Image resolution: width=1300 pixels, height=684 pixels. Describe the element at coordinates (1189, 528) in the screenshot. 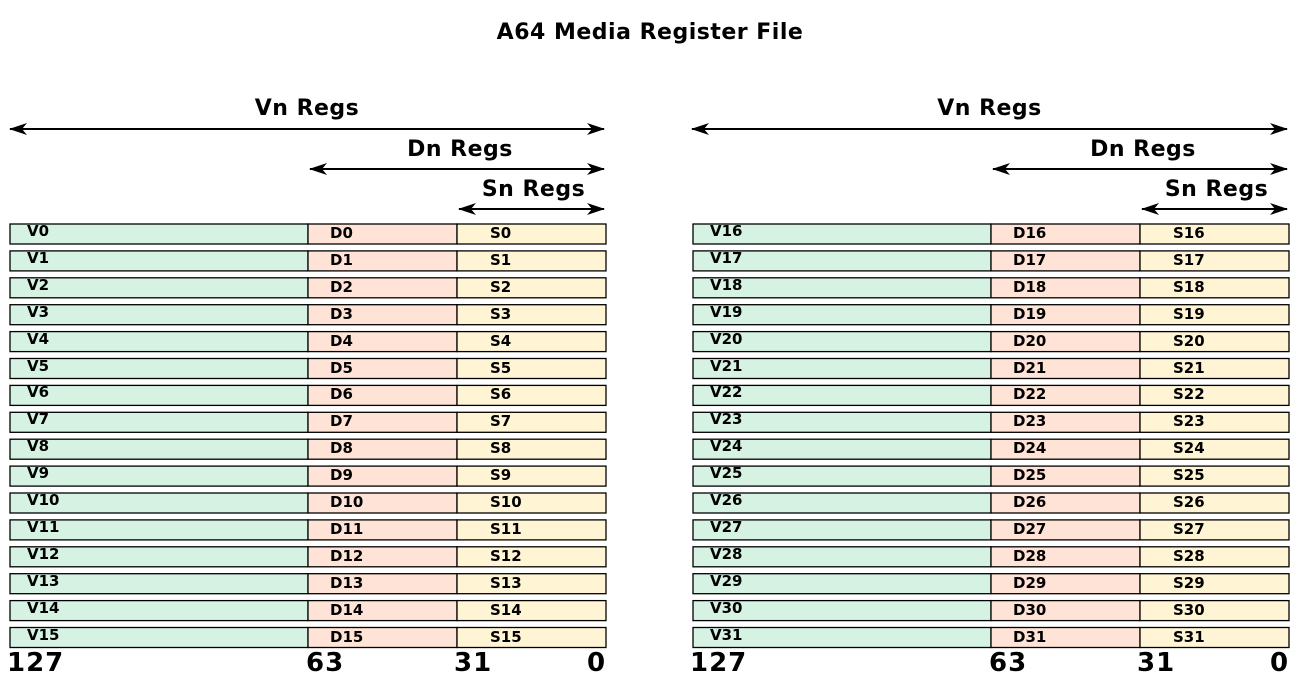

I see `s-register-label: S27` at that location.